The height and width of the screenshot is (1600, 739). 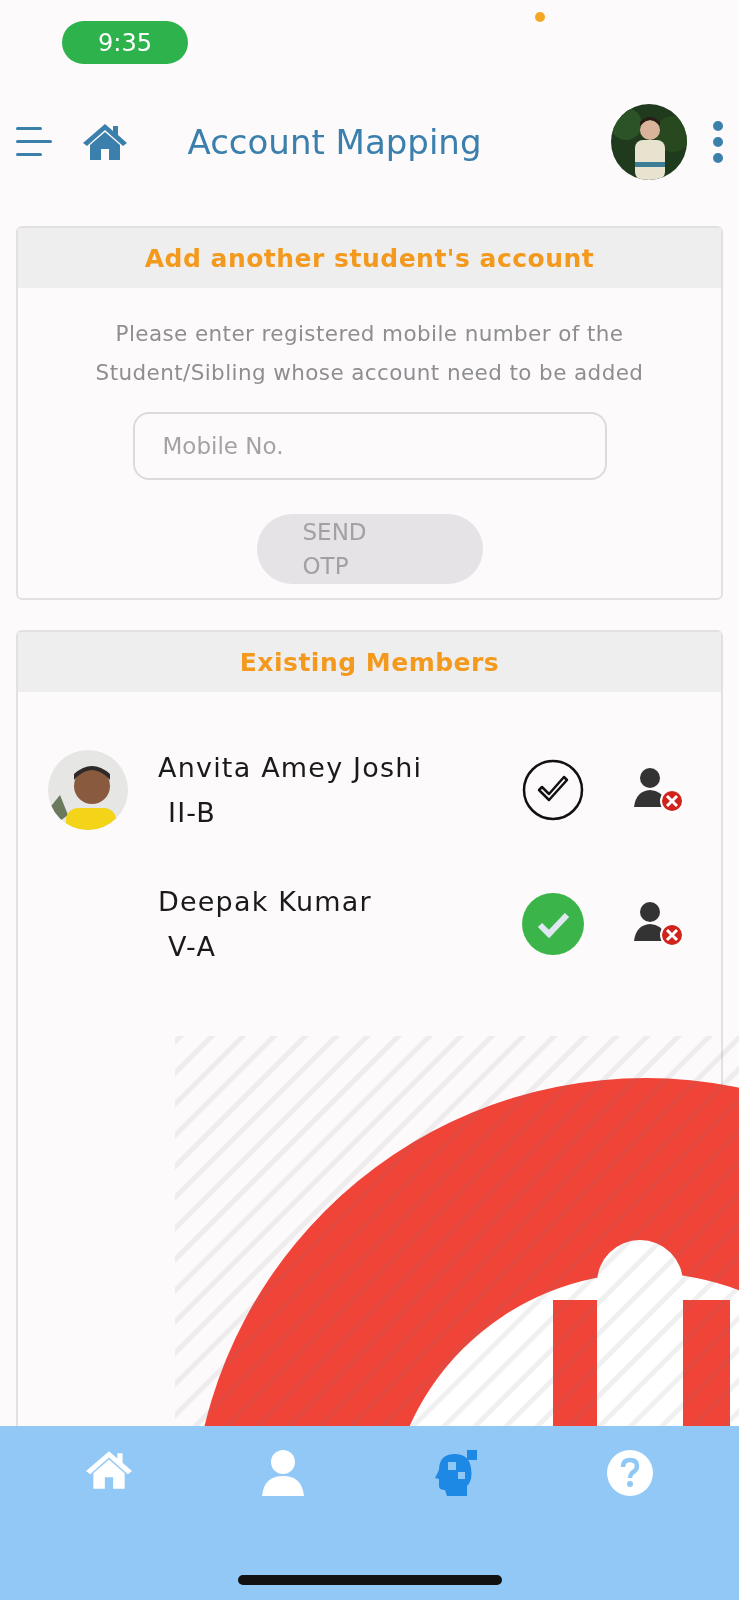 I want to click on more-options-icon, so click(x=718, y=142).